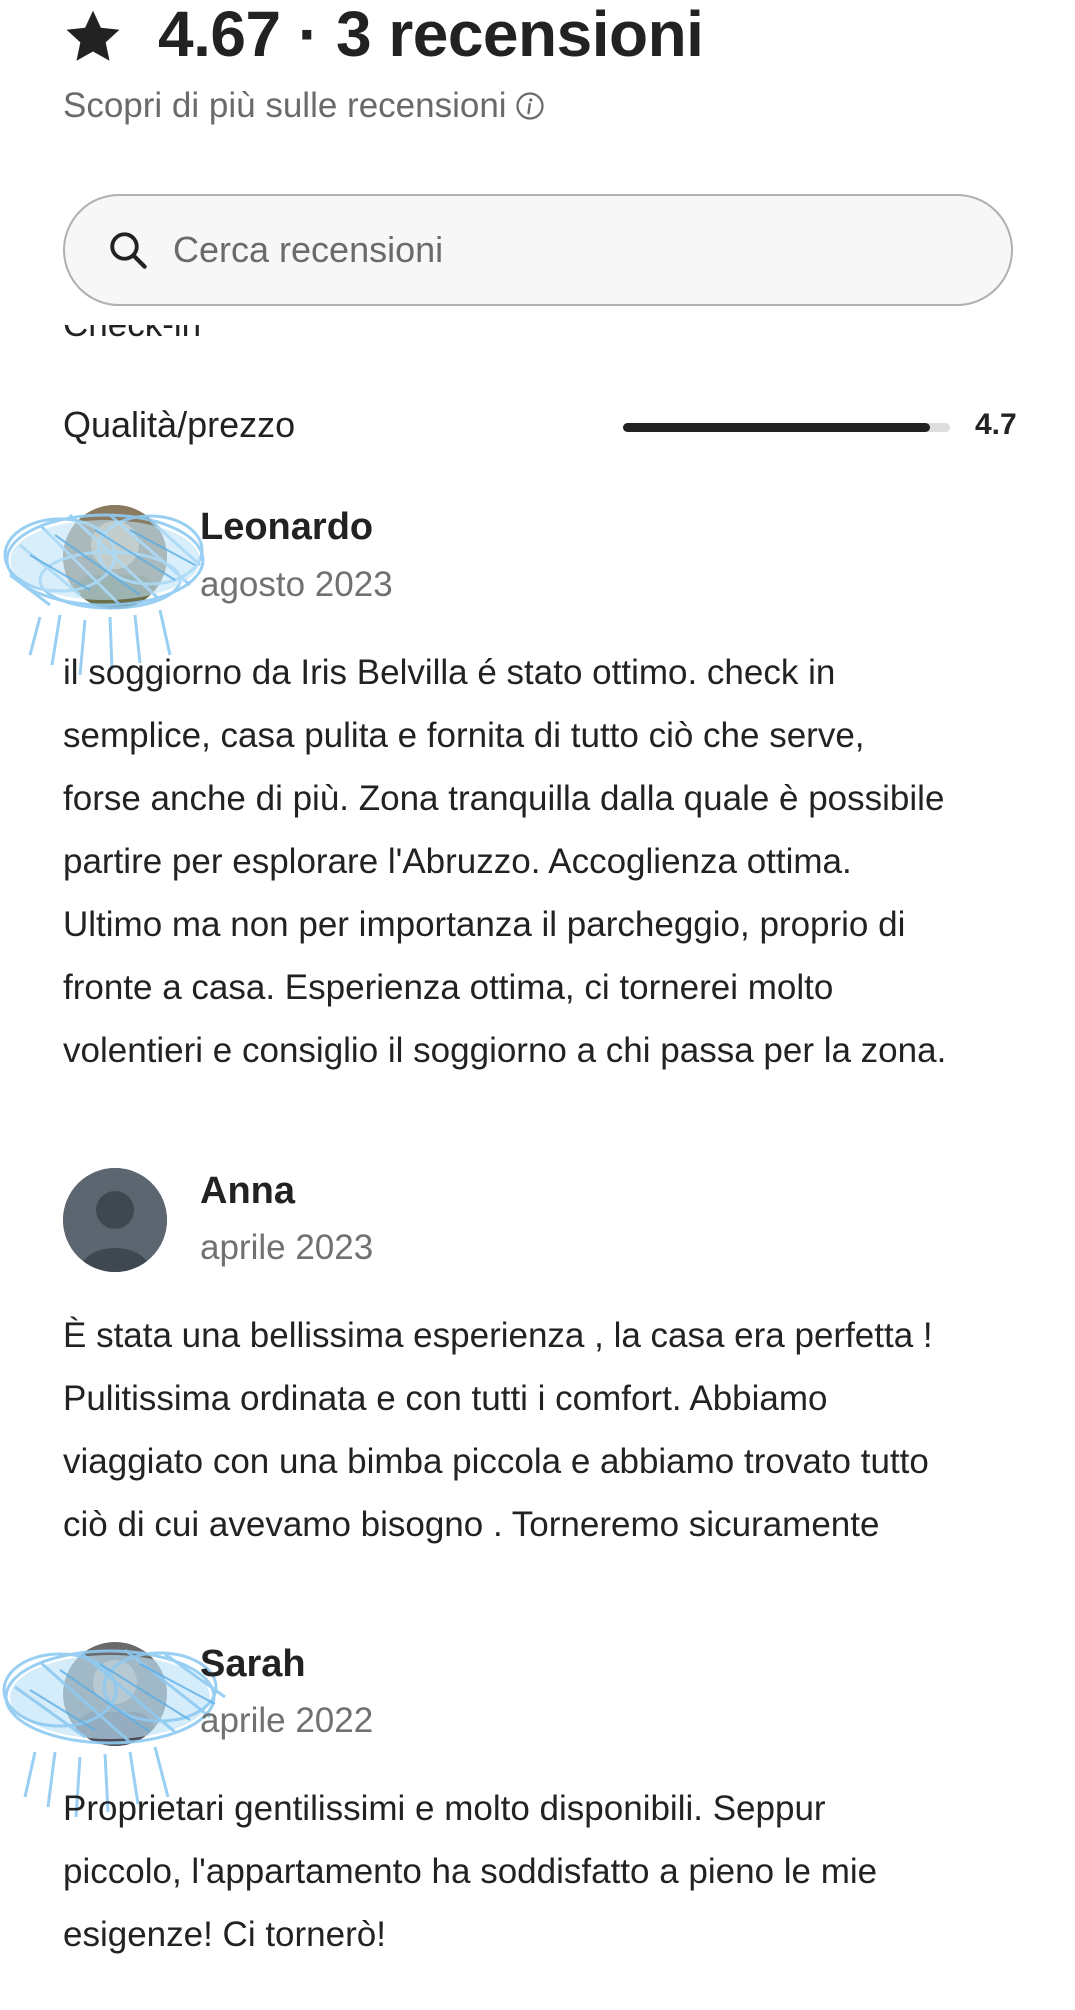 This screenshot has height=2010, width=1075. I want to click on default-user-icon, so click(115, 1220).